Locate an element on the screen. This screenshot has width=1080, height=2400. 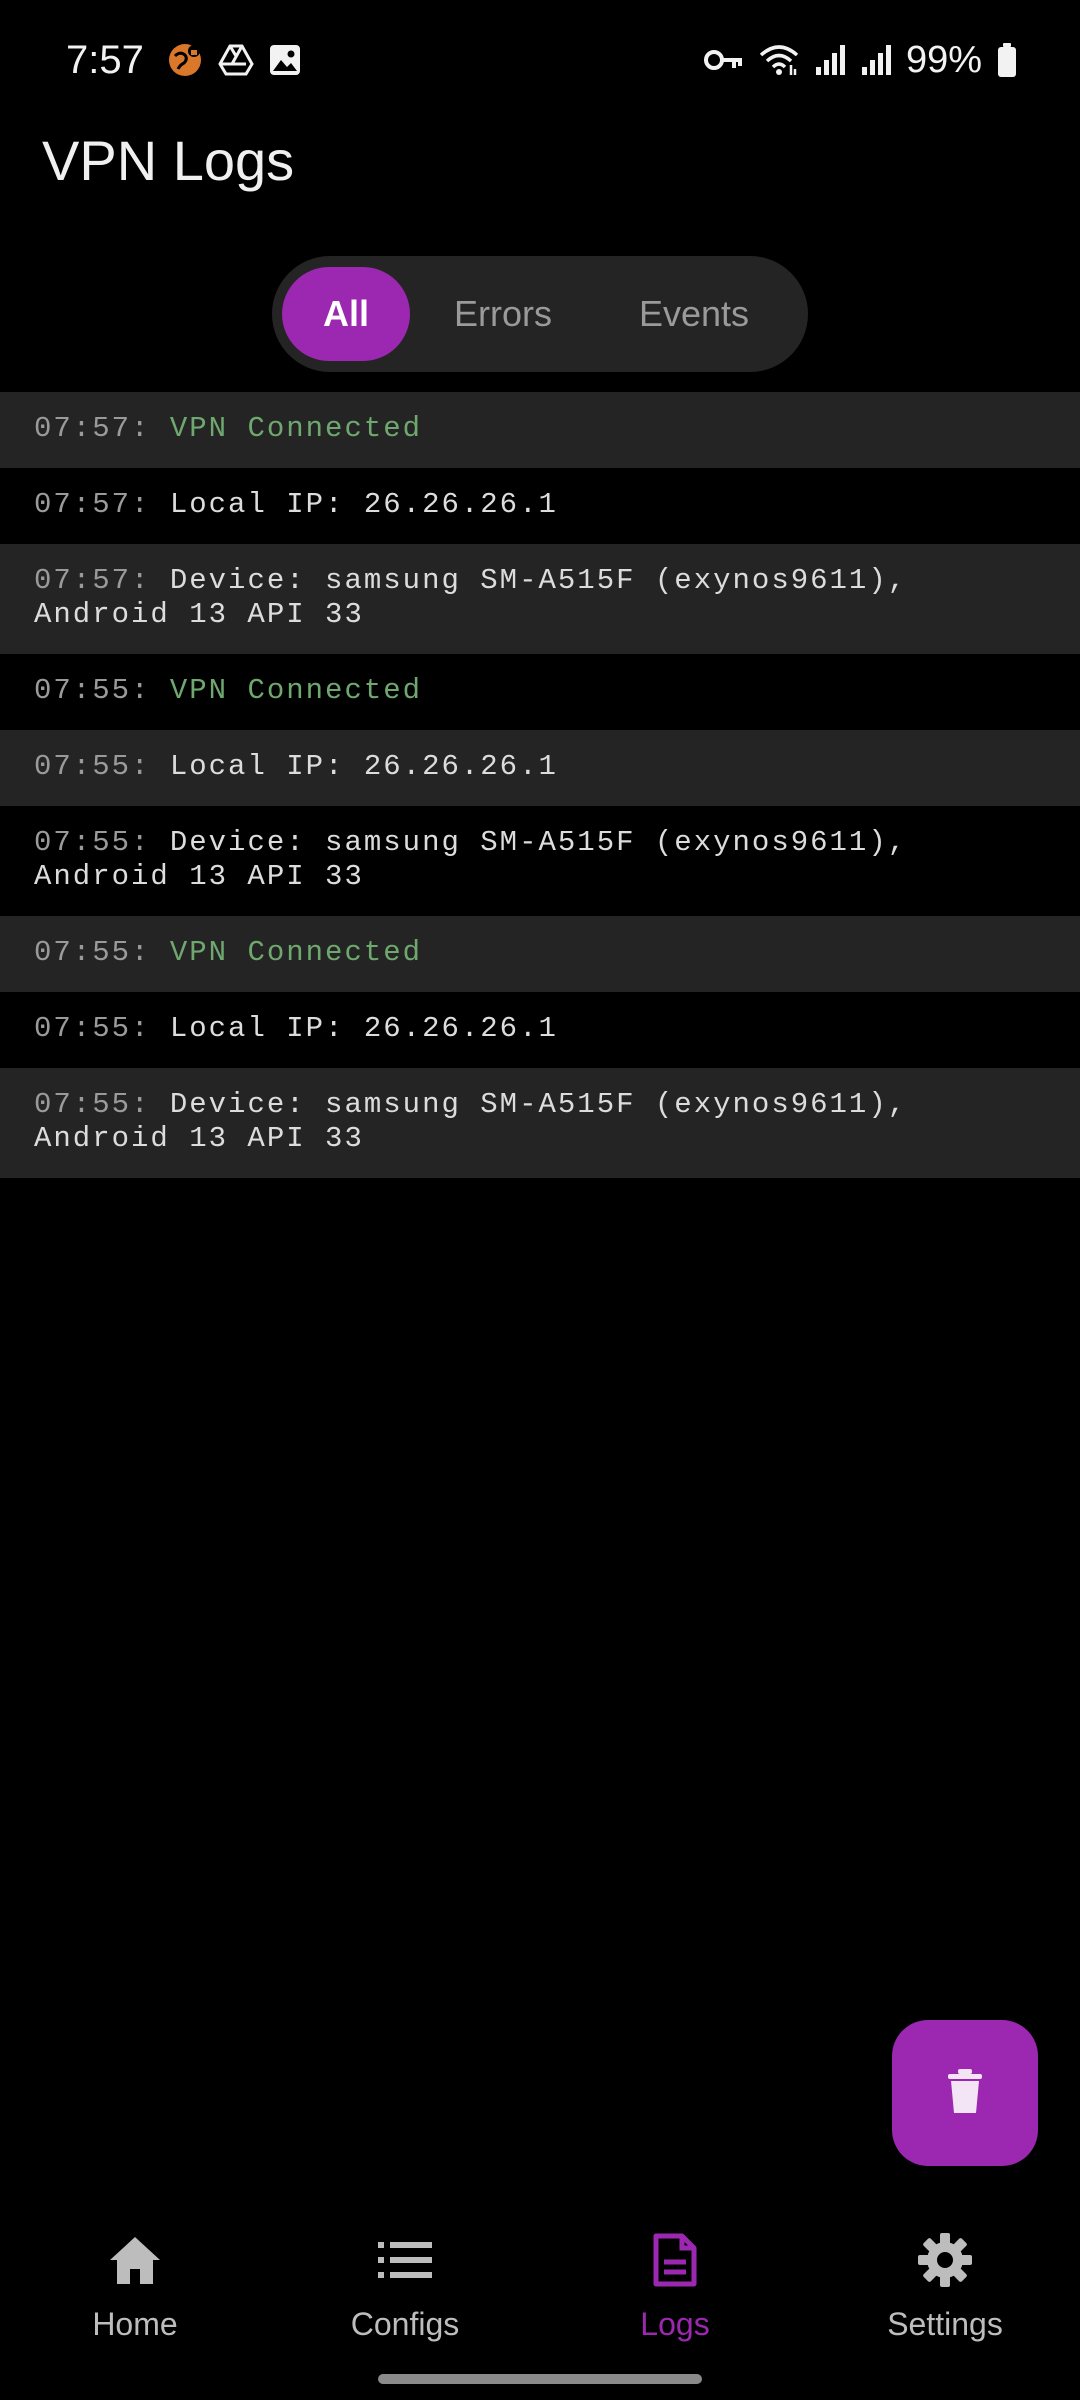
log-entry: 07:57: Local IP: 26.26.26.1 is located at coordinates (540, 506).